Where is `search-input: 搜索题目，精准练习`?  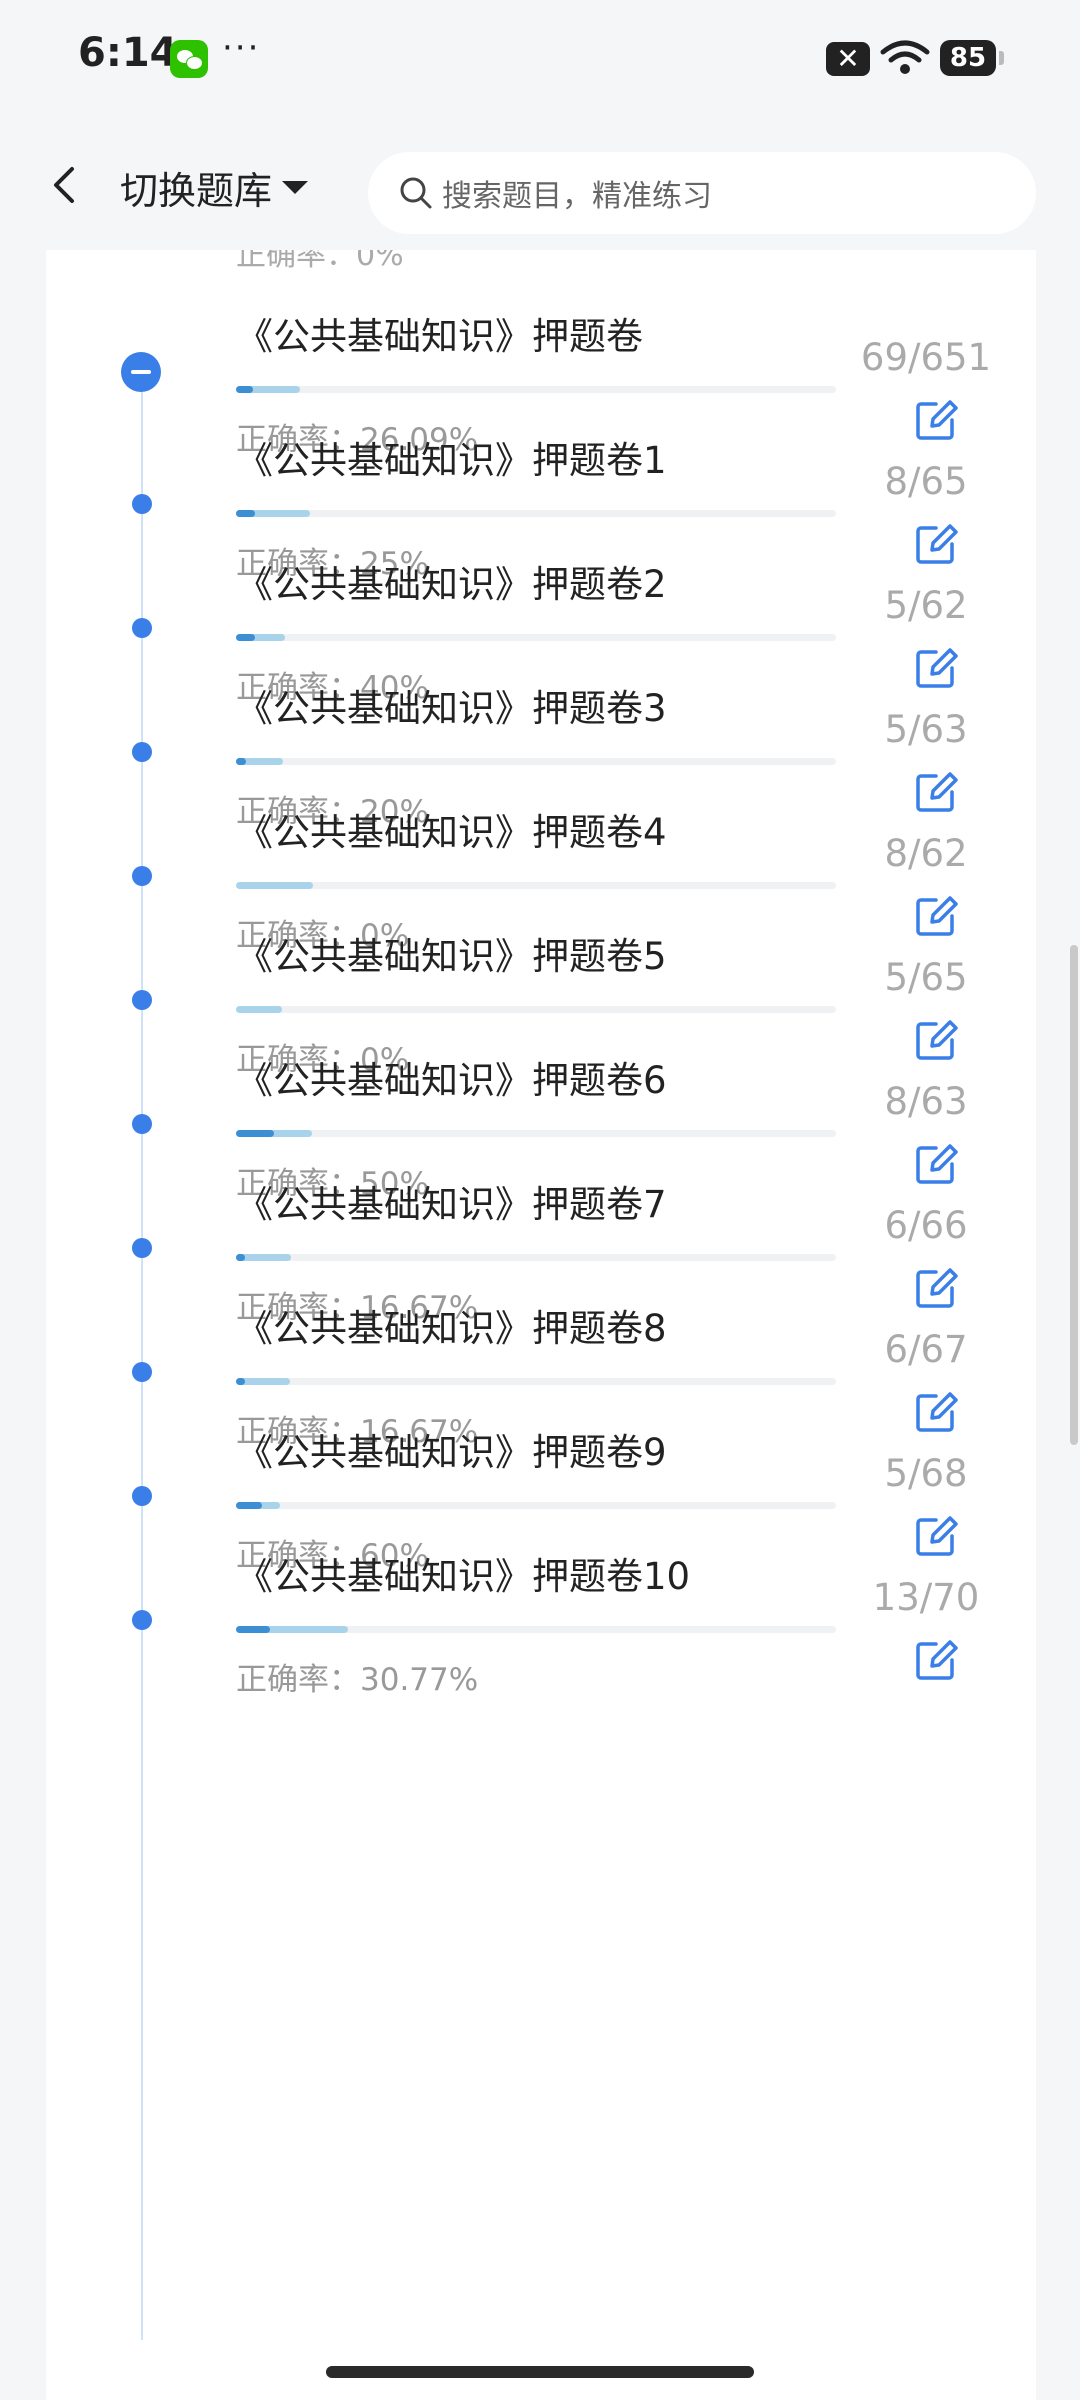 search-input: 搜索题目，精准练习 is located at coordinates (702, 193).